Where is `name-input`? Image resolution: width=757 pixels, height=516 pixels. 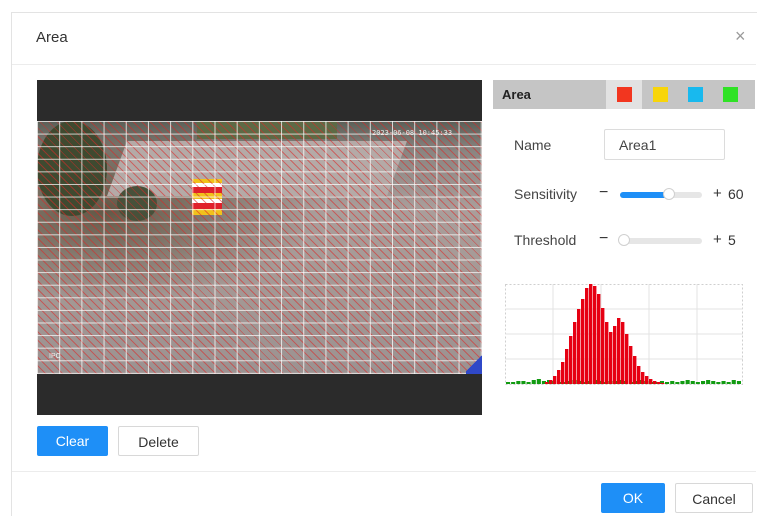 name-input is located at coordinates (664, 144).